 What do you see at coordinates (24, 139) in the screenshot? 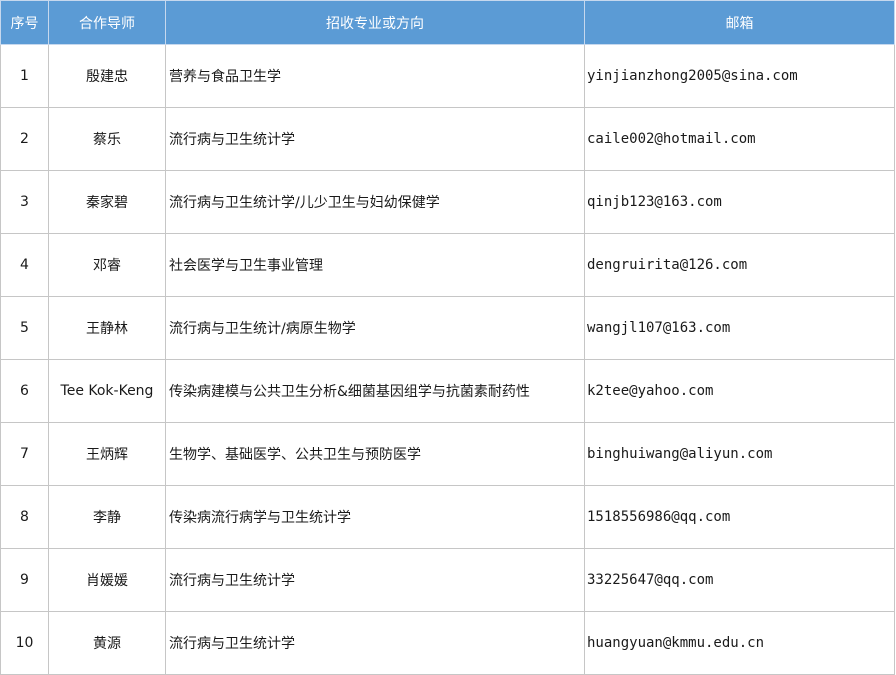
I see `row-number: 2` at bounding box center [24, 139].